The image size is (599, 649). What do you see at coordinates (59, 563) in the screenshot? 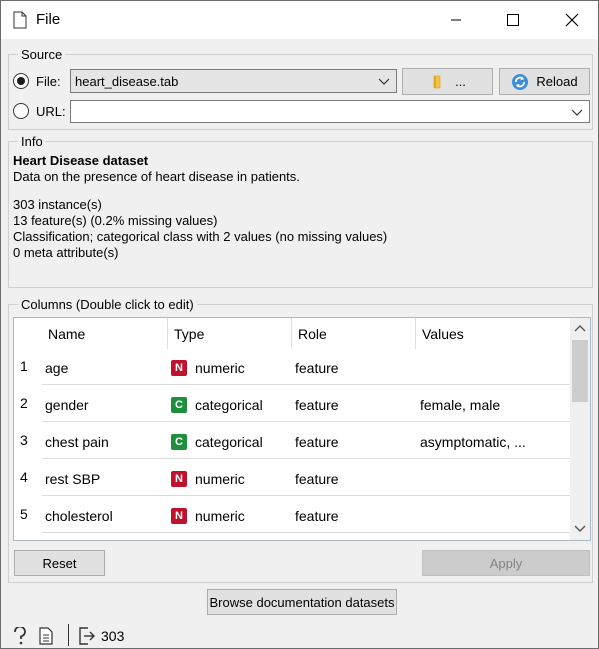
I see `reset-button: Reset` at bounding box center [59, 563].